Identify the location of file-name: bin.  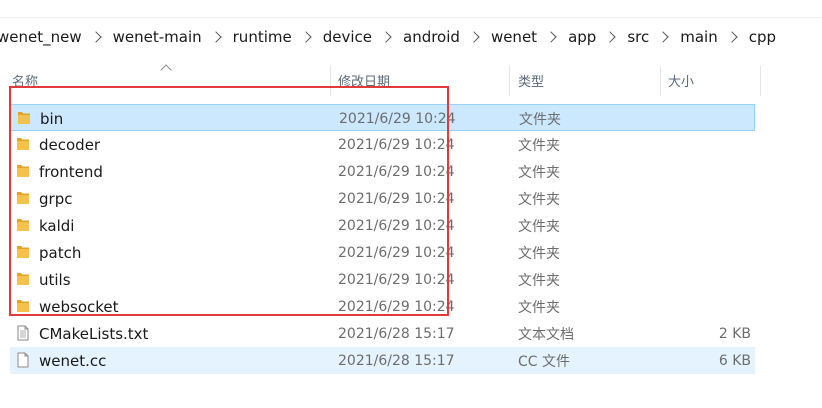
(52, 118).